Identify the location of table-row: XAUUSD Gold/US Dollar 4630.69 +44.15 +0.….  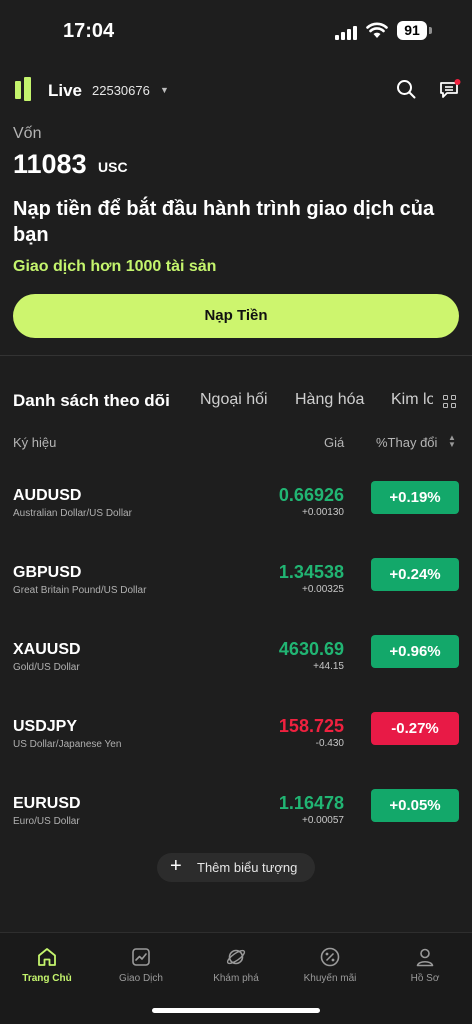
(236, 665).